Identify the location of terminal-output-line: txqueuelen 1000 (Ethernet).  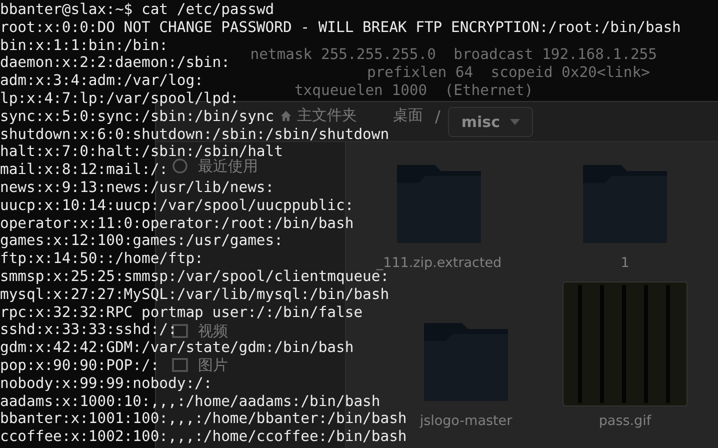
(414, 90).